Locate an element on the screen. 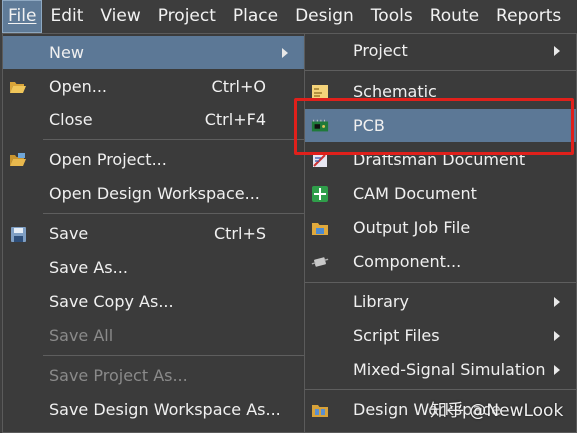  new-library-item: Library is located at coordinates (440, 301).